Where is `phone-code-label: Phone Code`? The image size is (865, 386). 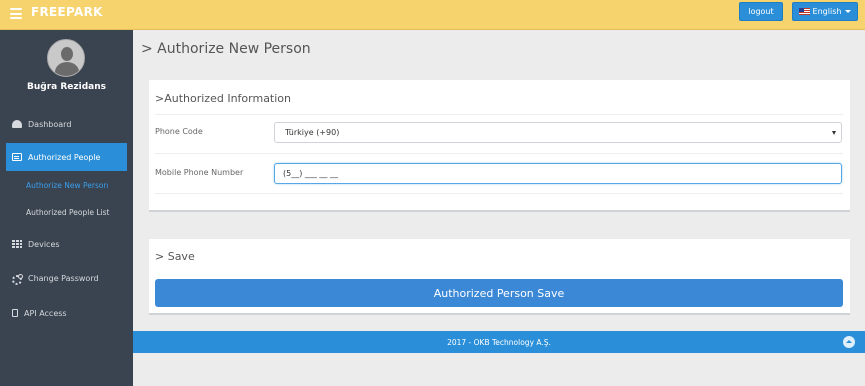
phone-code-label: Phone Code is located at coordinates (179, 131).